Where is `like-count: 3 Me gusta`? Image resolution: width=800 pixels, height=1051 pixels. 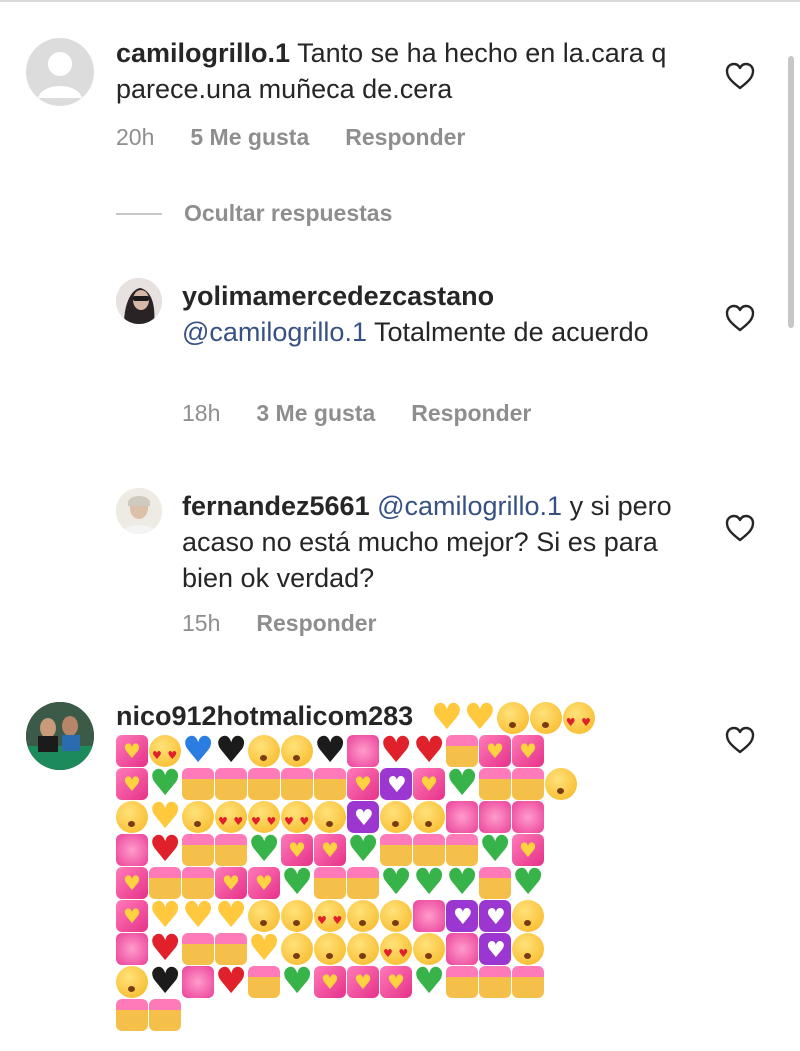
like-count: 3 Me gusta is located at coordinates (315, 413).